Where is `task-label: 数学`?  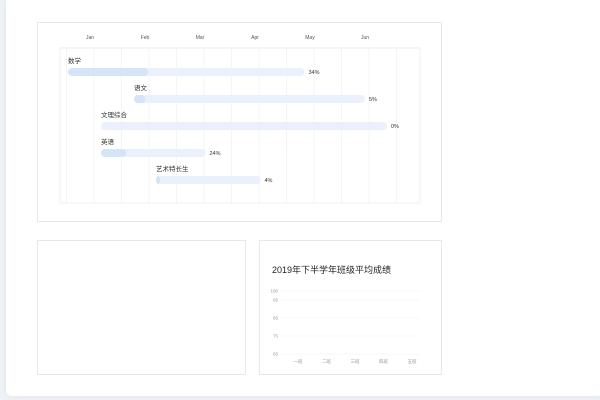 task-label: 数学 is located at coordinates (75, 60).